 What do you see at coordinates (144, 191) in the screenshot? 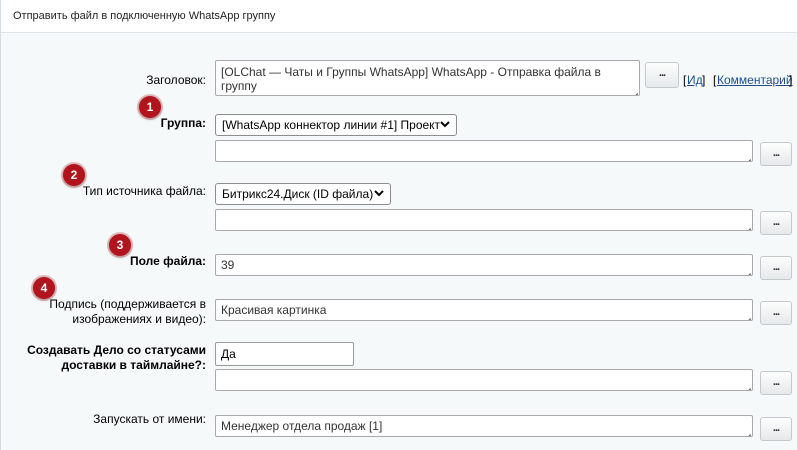
I see `source-type-label: Тип источника файла:` at bounding box center [144, 191].